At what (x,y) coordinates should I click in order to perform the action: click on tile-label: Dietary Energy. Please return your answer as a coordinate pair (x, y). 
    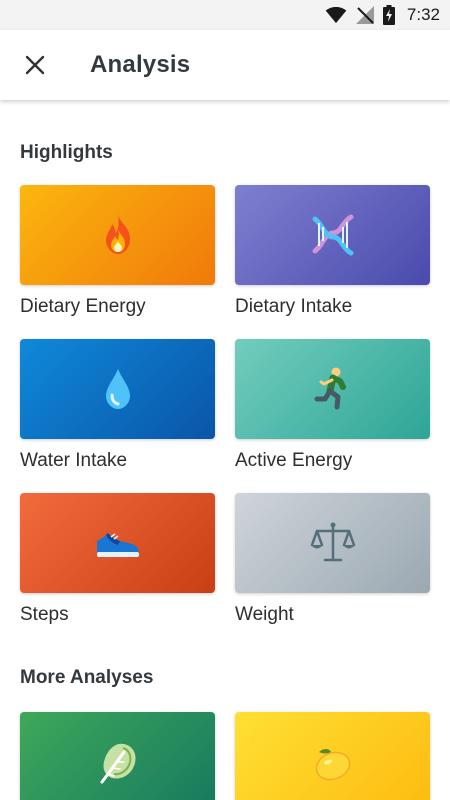
    Looking at the image, I should click on (83, 306).